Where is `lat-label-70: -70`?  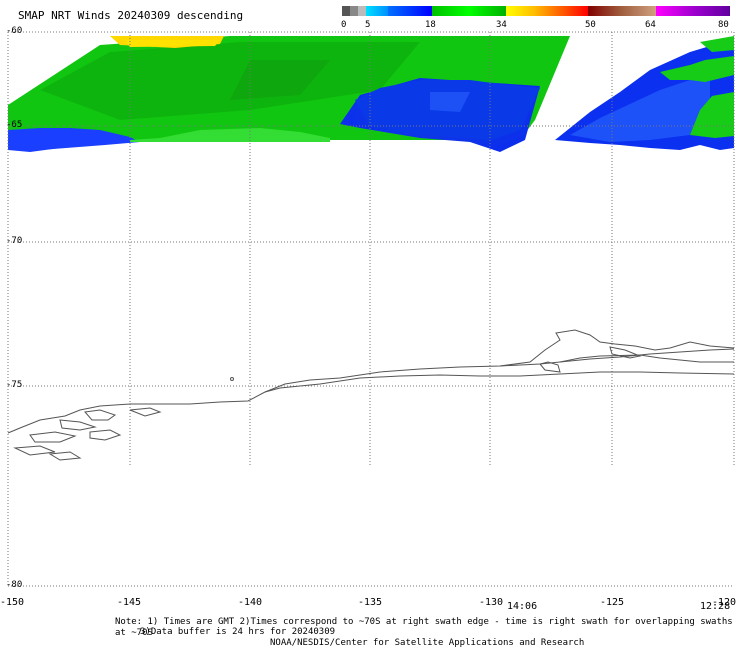
lat-label-70: -70 is located at coordinates (14, 241).